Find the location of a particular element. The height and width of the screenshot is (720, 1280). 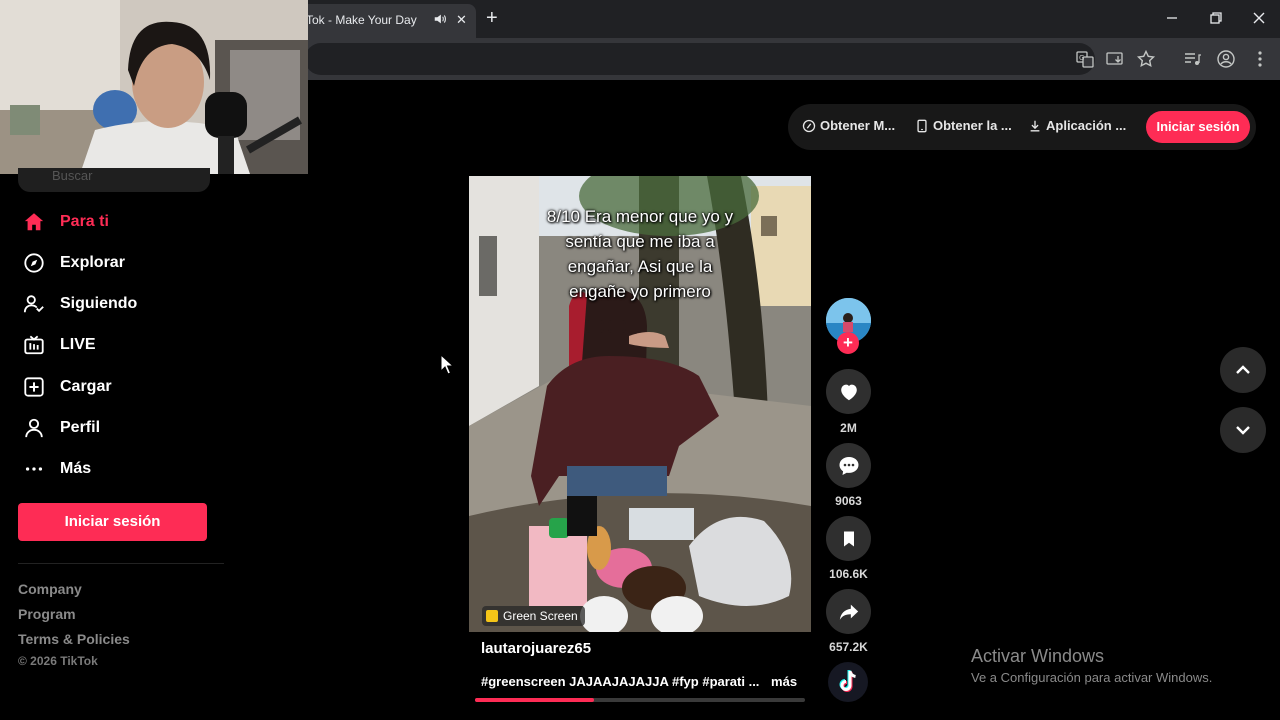

share-icon is located at coordinates (848, 612).